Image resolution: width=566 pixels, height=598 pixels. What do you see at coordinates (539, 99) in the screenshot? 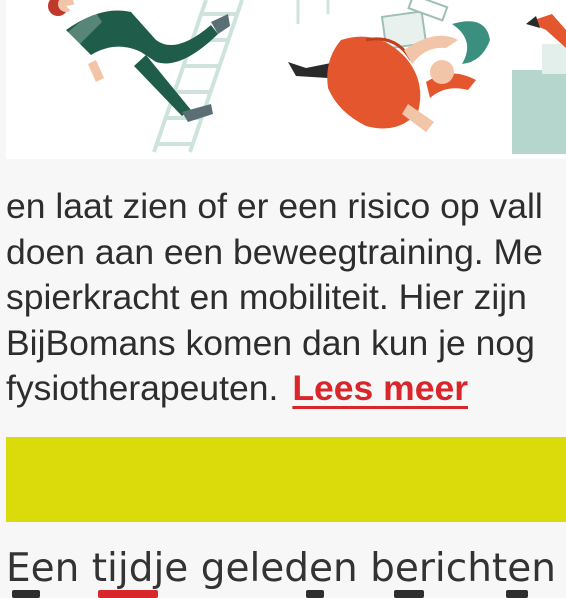
I see `steps-shape` at bounding box center [539, 99].